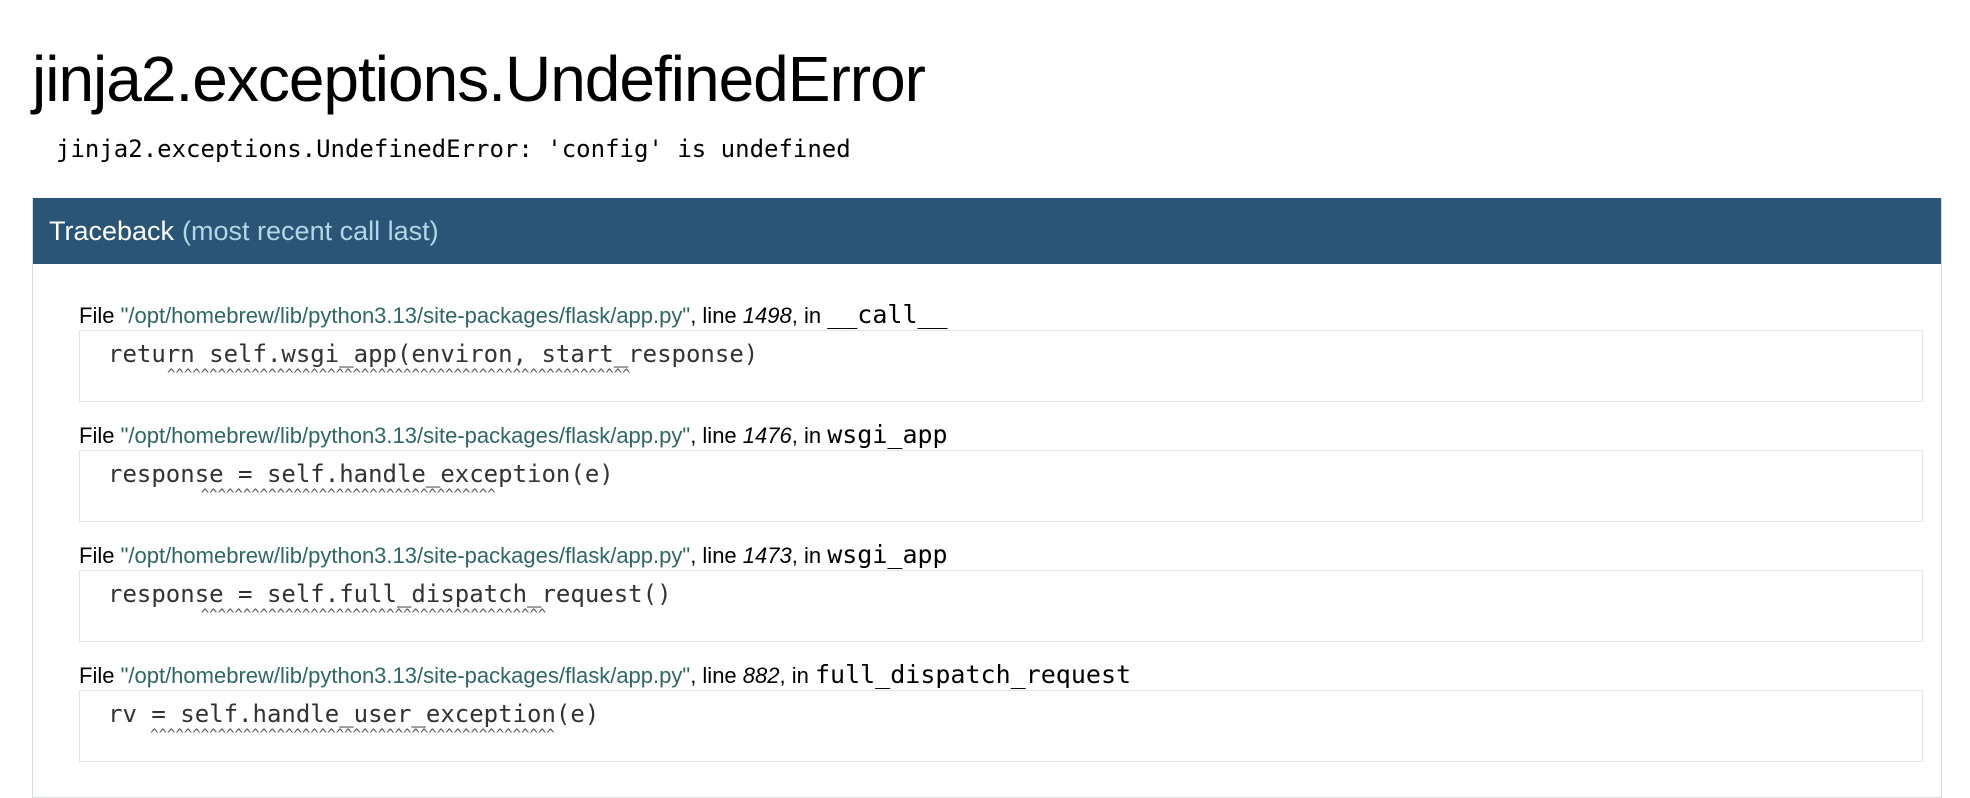  Describe the element at coordinates (310, 230) in the screenshot. I see `traceback-header-subtitle: (most recent call last)` at that location.